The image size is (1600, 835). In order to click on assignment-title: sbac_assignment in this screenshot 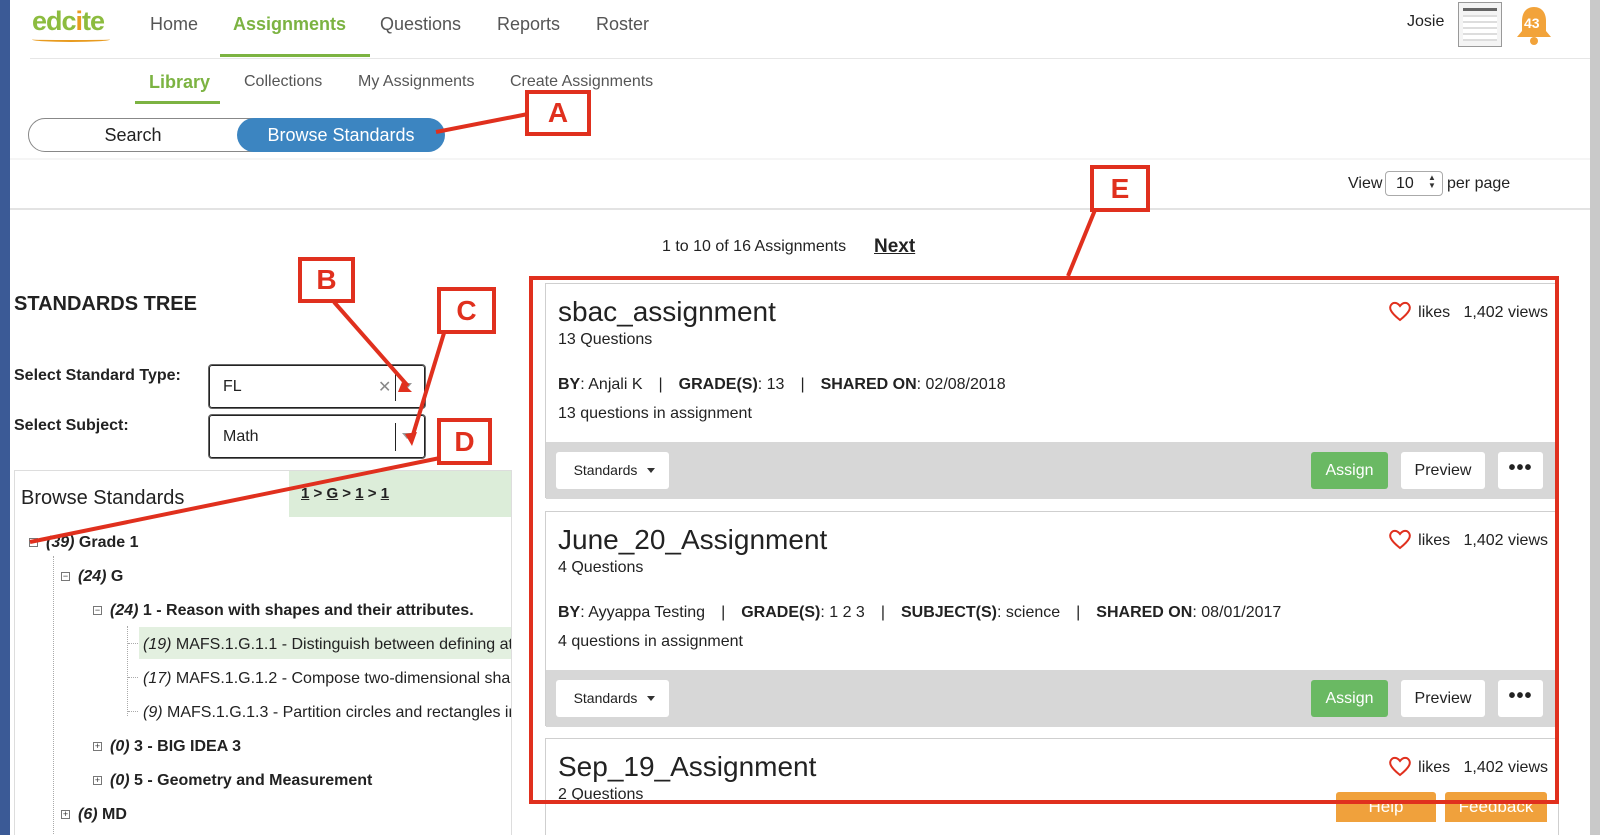, I will do `click(667, 312)`.